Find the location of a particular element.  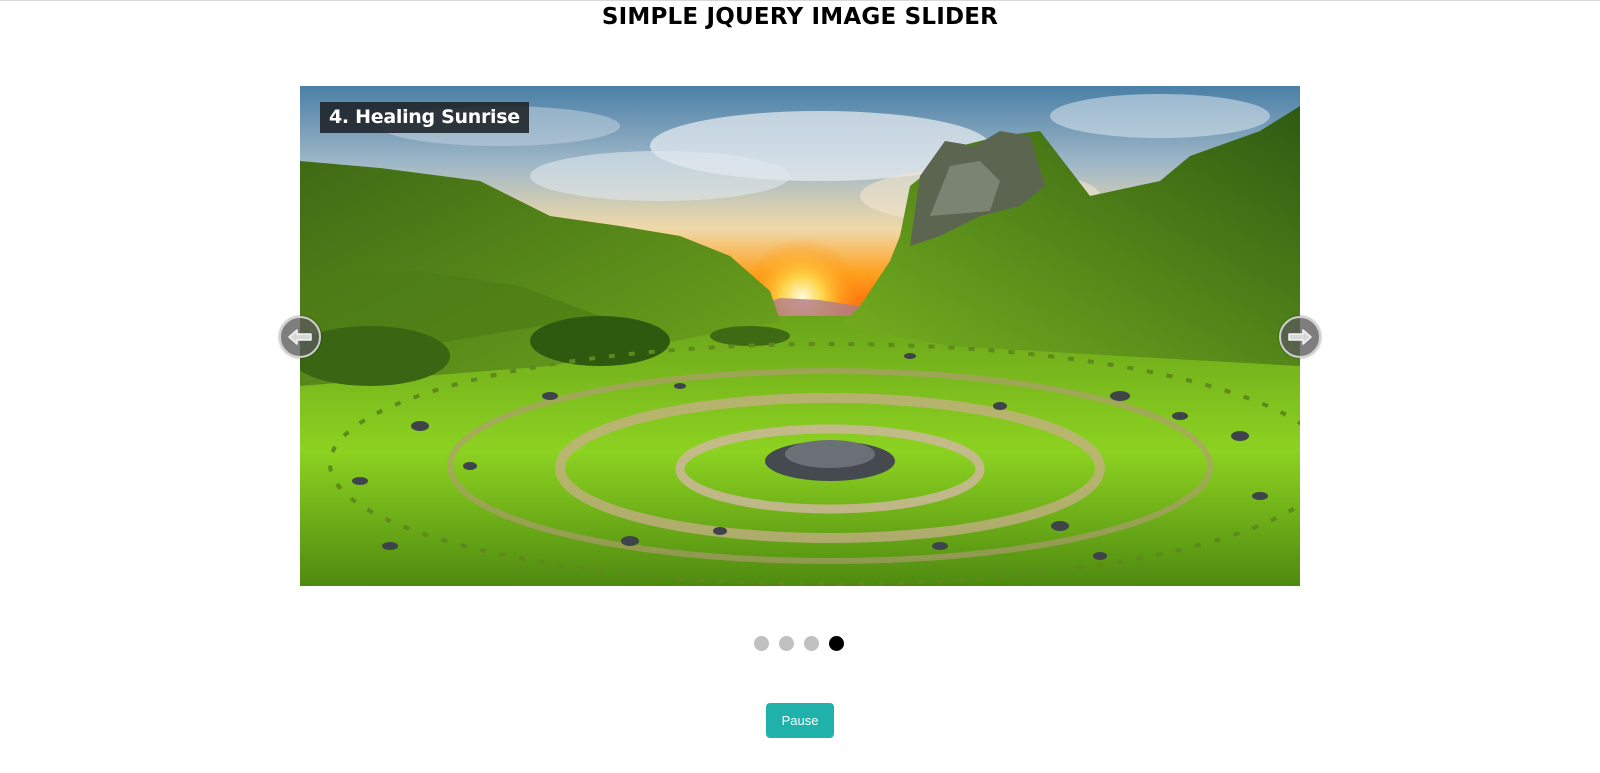

prev-slide-button is located at coordinates (300, 337).